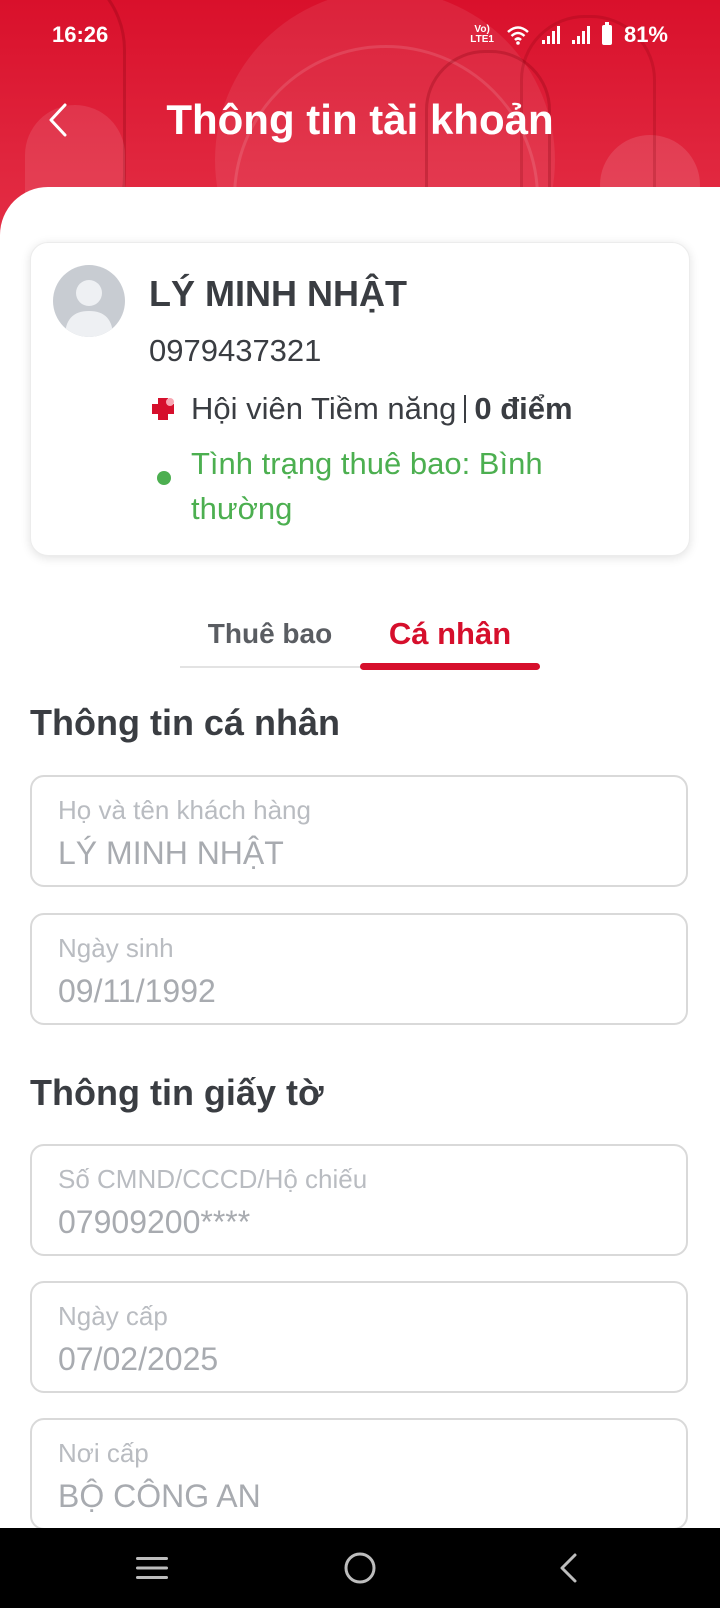 Image resolution: width=720 pixels, height=1608 pixels. Describe the element at coordinates (80, 34) in the screenshot. I see `status-time: 16:26` at that location.